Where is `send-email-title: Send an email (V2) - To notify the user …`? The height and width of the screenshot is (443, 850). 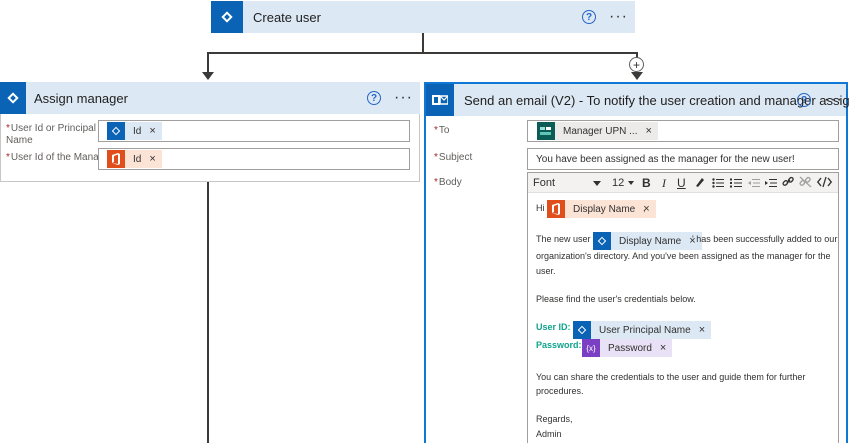 send-email-title: Send an email (V2) - To notify the user … is located at coordinates (657, 100).